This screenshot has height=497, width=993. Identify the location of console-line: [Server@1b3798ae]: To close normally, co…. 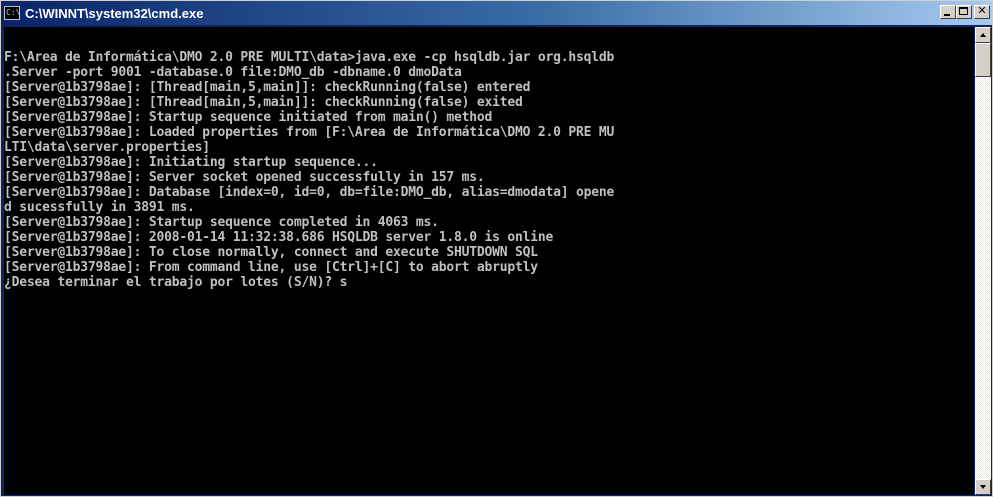
(271, 252).